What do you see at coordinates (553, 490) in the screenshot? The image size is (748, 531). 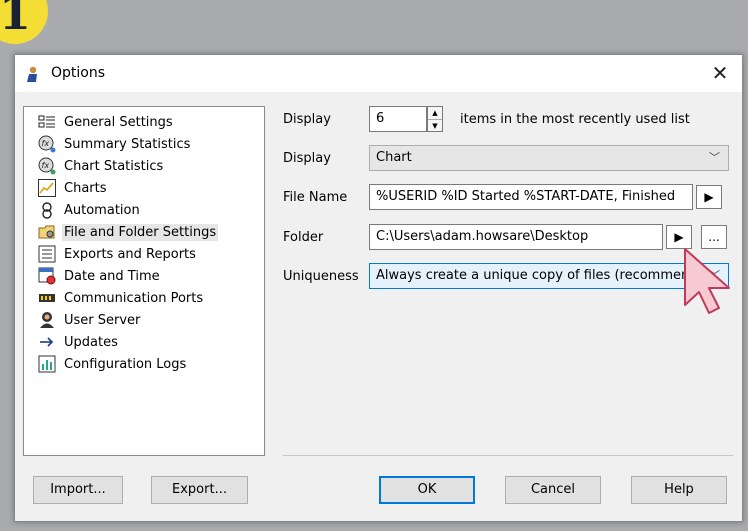 I see `cancel-button: Cancel` at bounding box center [553, 490].